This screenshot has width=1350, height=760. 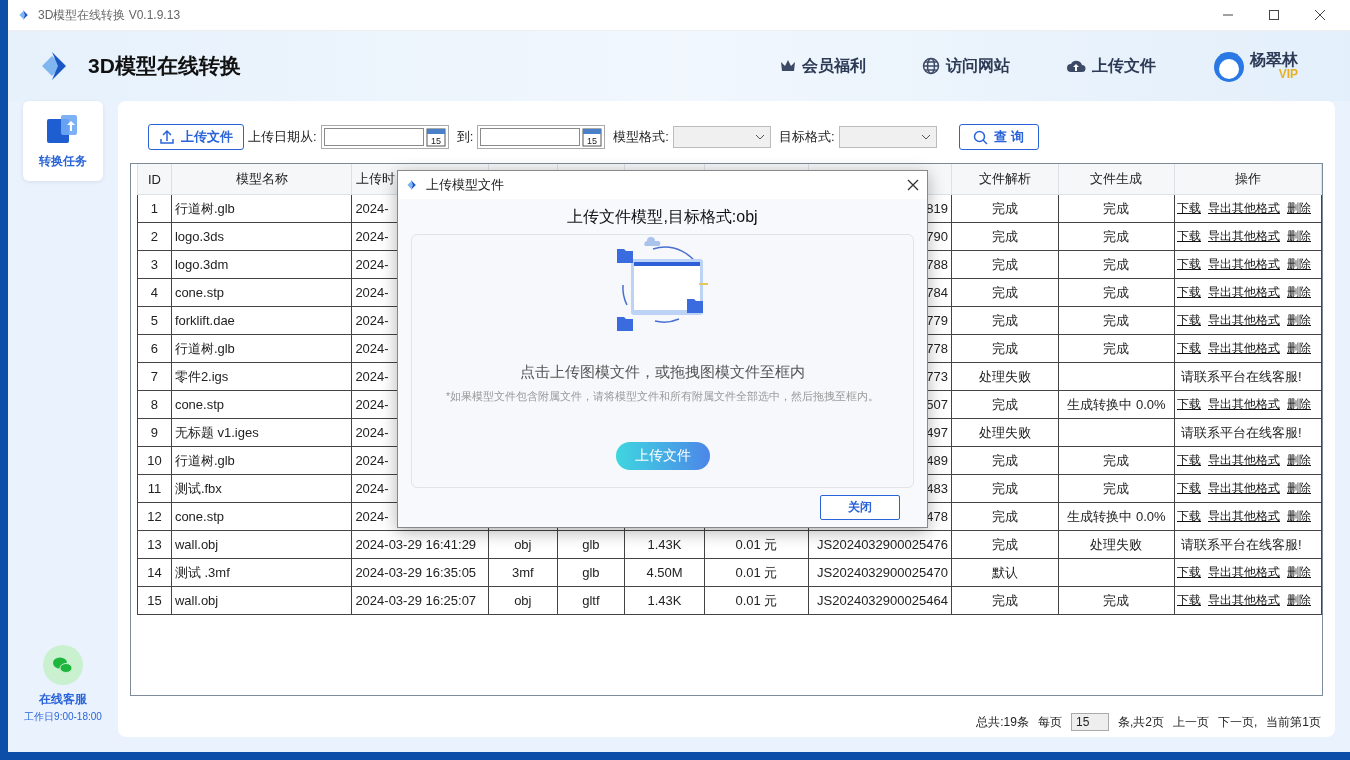 I want to click on dialog-close-button: 关闭, so click(x=860, y=507).